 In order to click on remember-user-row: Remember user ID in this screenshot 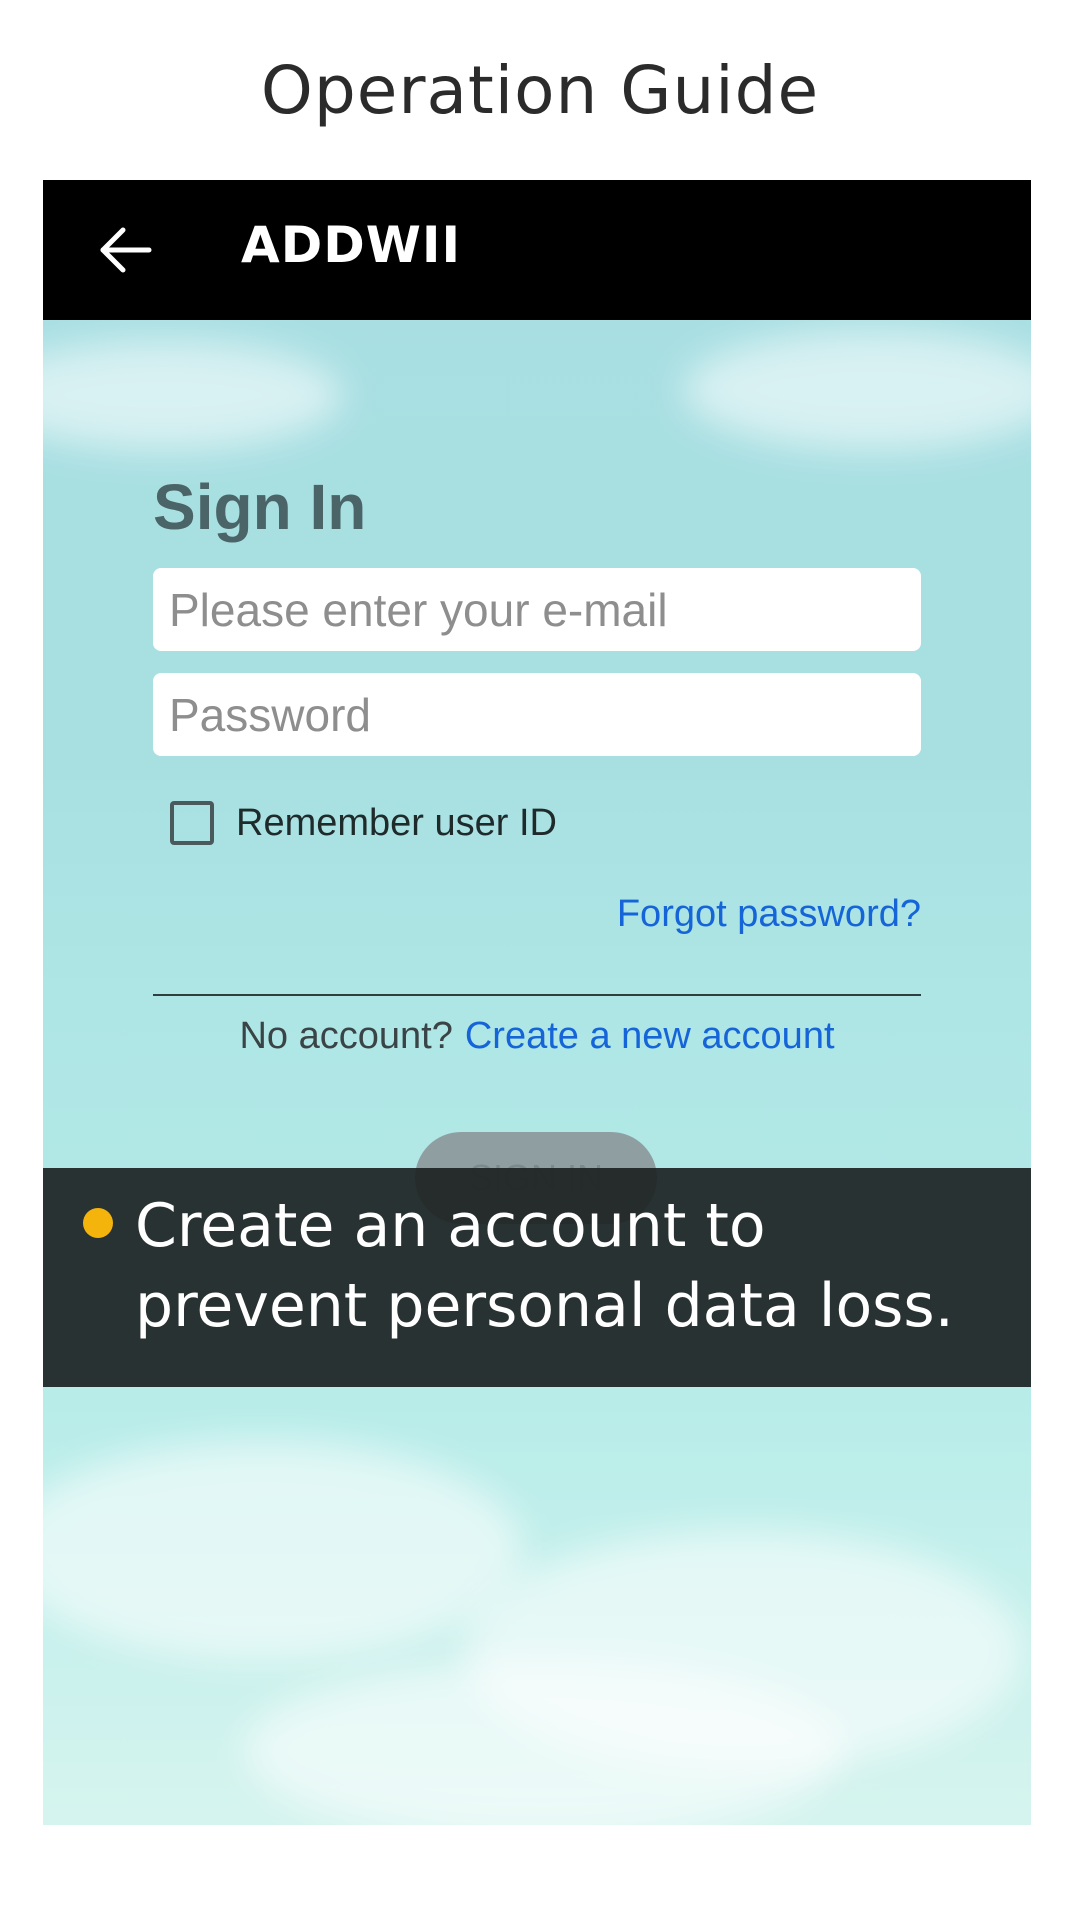, I will do `click(363, 823)`.